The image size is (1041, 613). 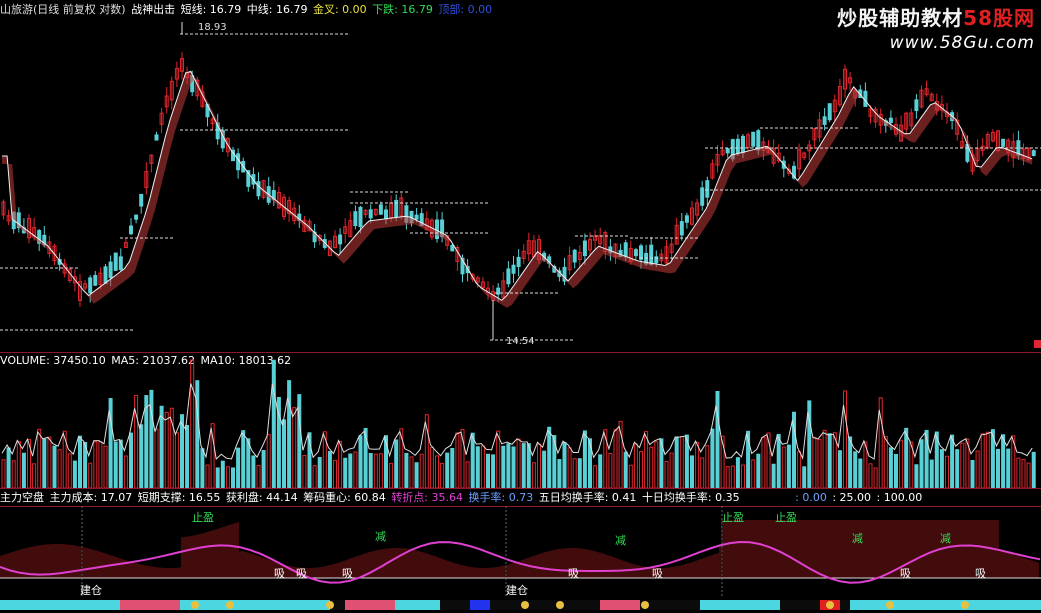 I want to click on main-cost-value: 主力成本: 17.07, so click(x=91, y=497).